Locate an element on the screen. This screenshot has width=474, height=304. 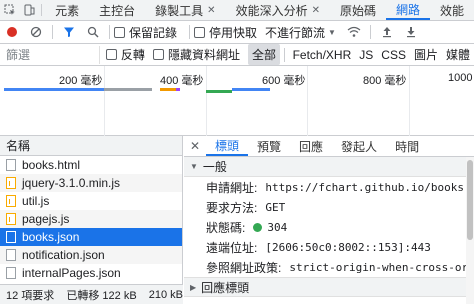
tab-performance: 效能 is located at coordinates (452, 10).